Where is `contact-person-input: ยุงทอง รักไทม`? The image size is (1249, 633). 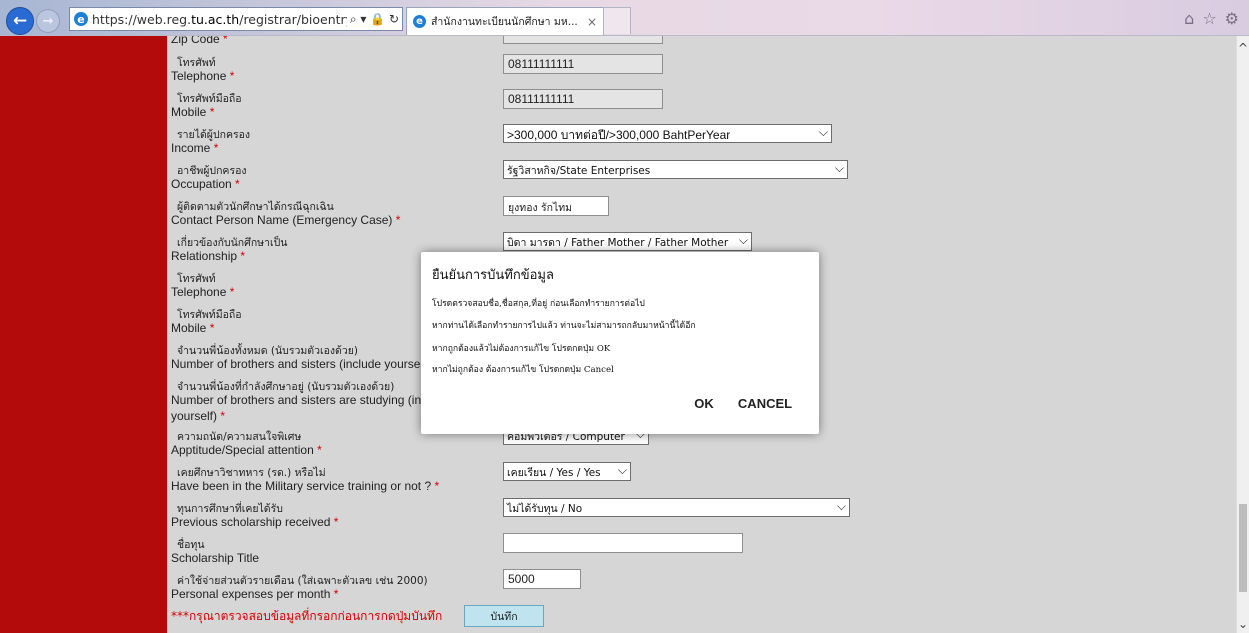
contact-person-input: ยุงทอง รักไทม is located at coordinates (556, 206).